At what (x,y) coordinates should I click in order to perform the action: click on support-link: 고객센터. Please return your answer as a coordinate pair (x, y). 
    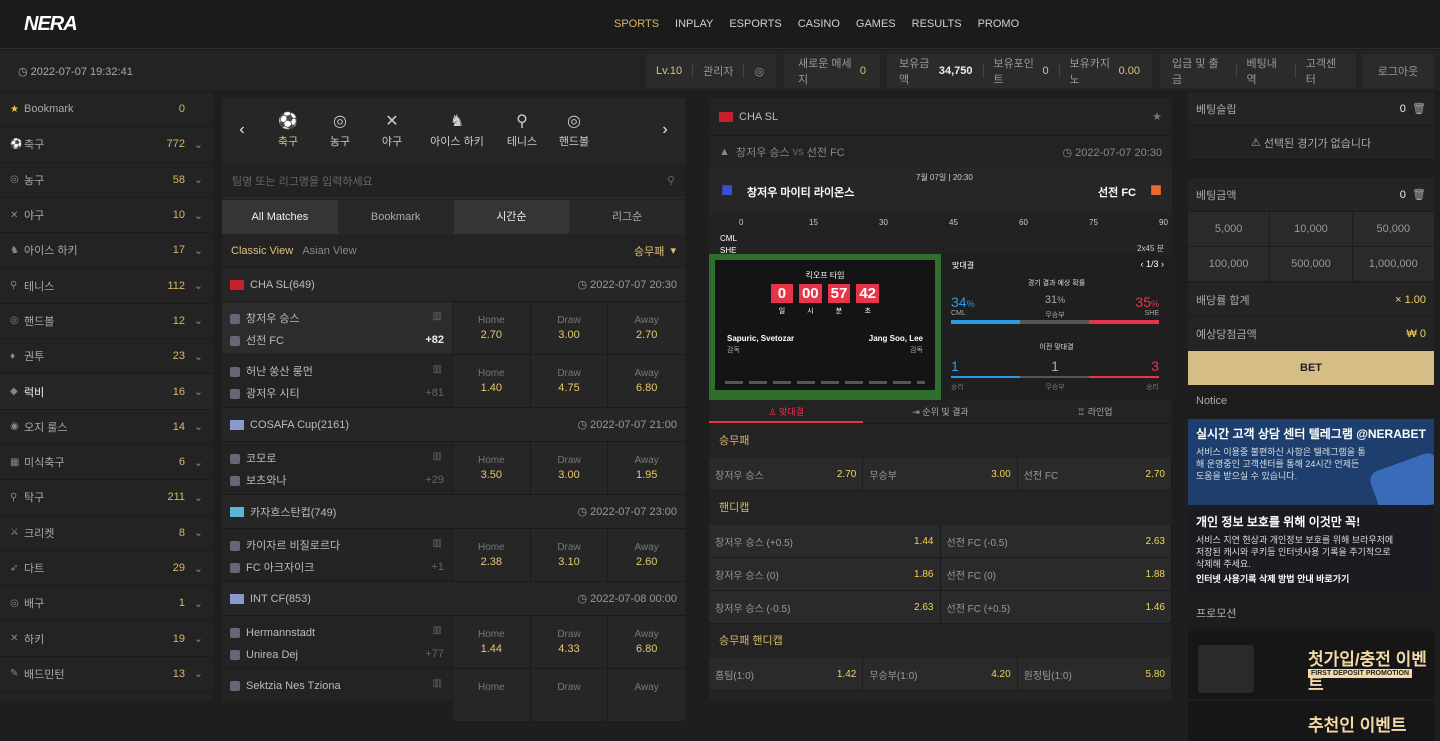
    Looking at the image, I should click on (1325, 71).